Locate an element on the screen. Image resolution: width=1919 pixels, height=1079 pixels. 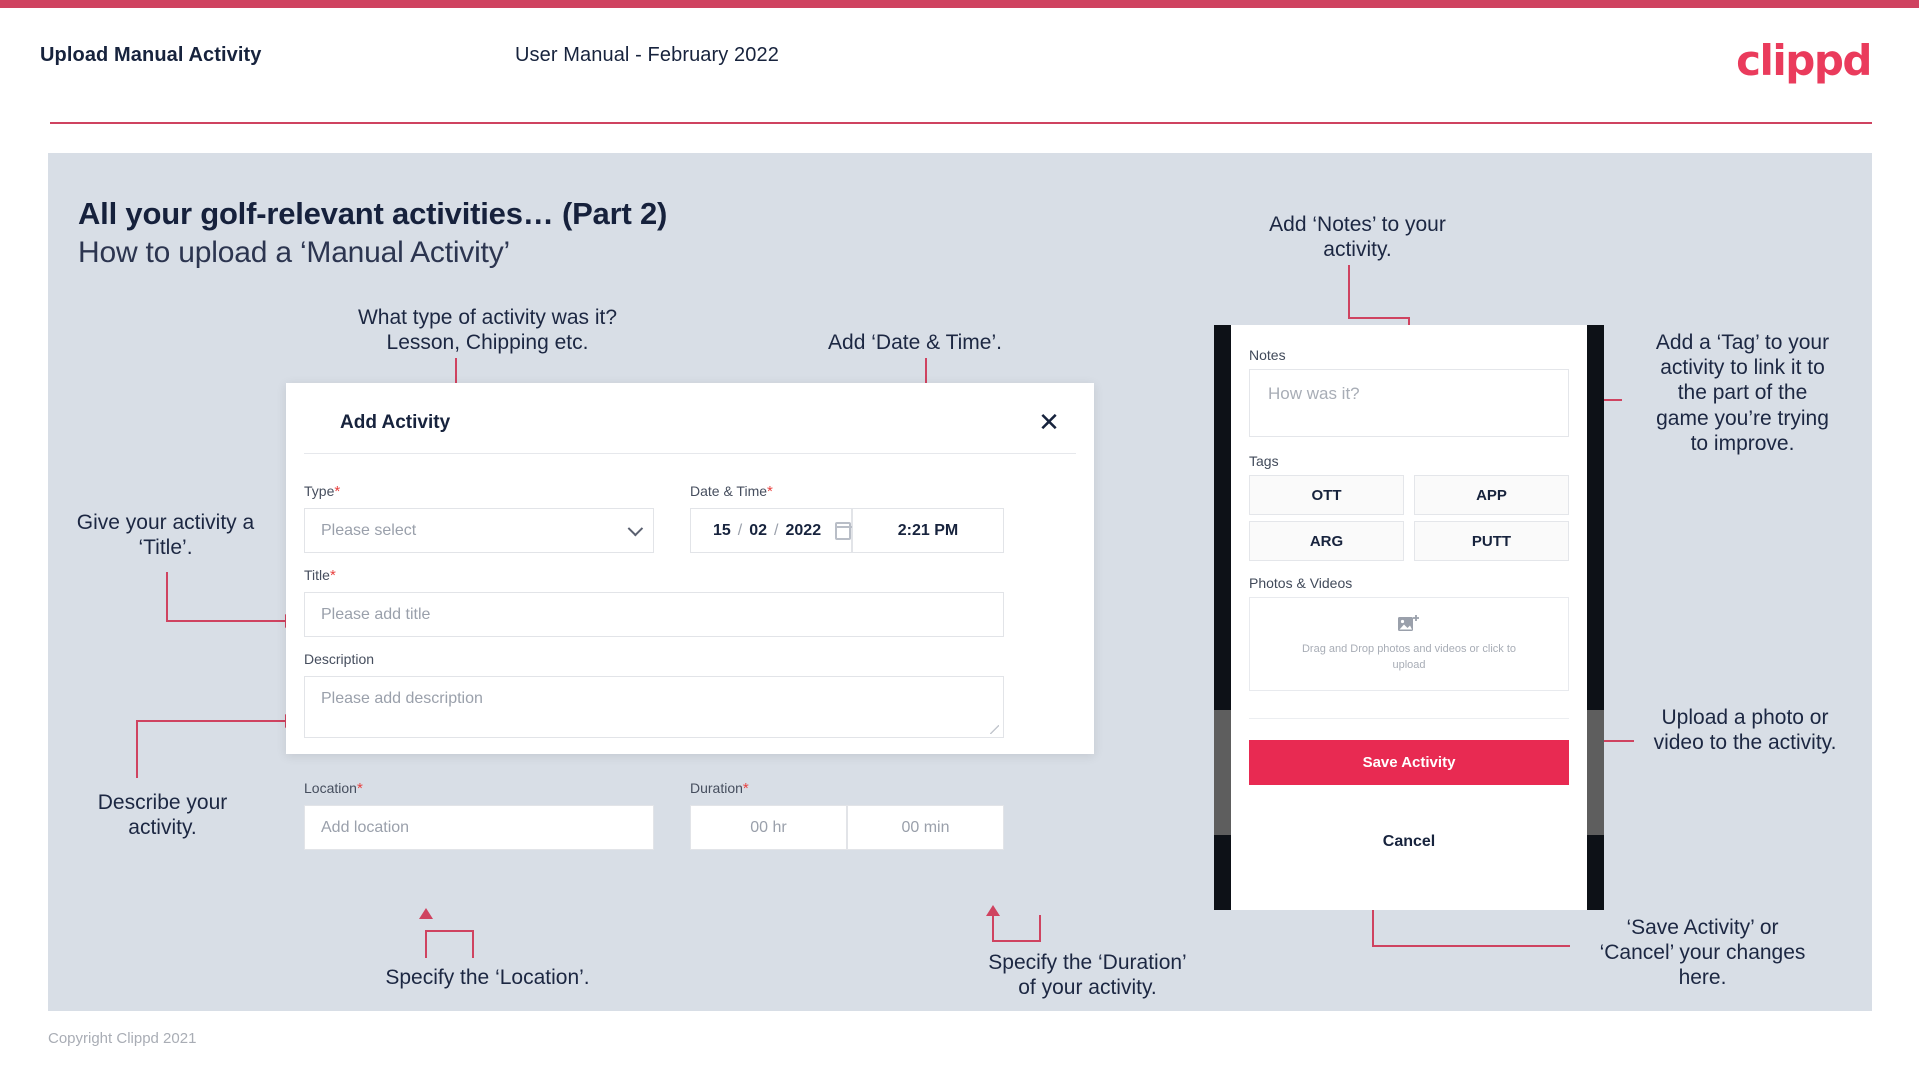
arrow-duration-head is located at coordinates (993, 910).